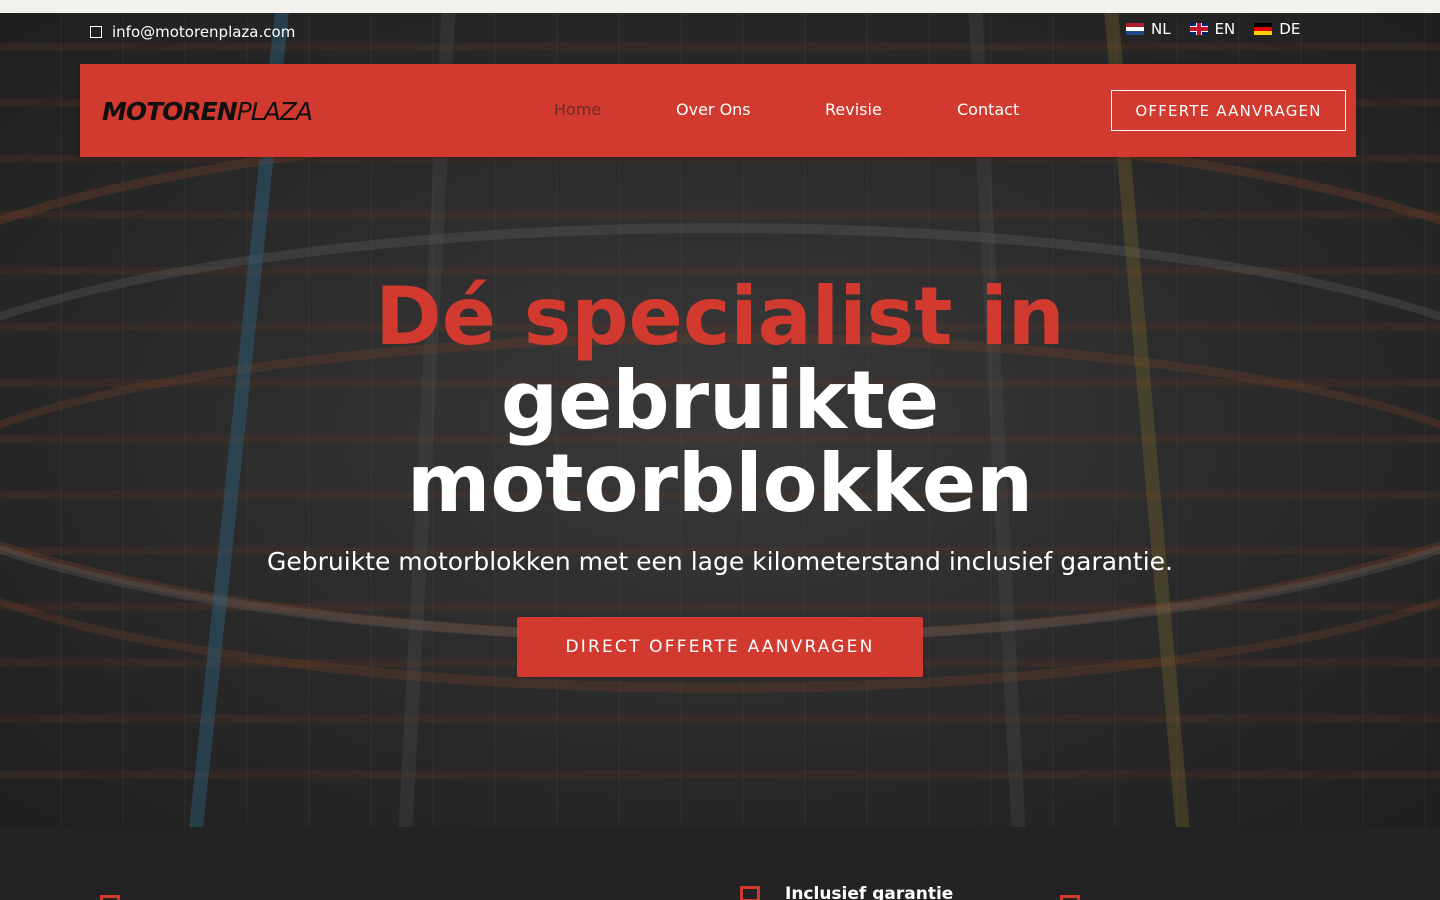 The width and height of the screenshot is (1440, 900). I want to click on nav-home: Home, so click(577, 109).